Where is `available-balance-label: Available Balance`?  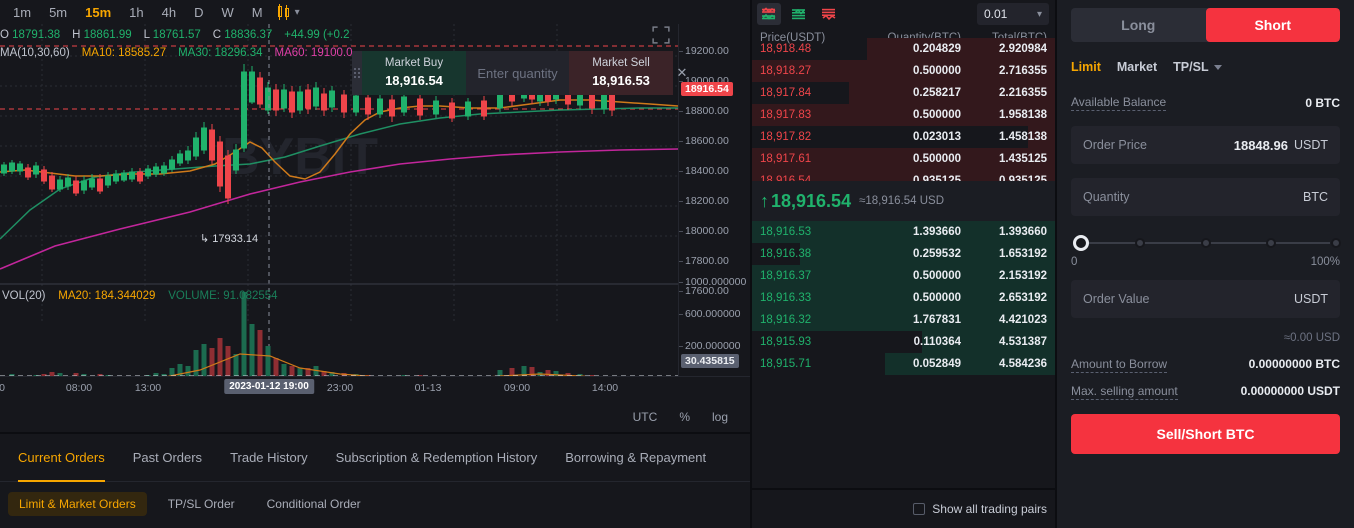
available-balance-label: Available Balance is located at coordinates (1119, 103).